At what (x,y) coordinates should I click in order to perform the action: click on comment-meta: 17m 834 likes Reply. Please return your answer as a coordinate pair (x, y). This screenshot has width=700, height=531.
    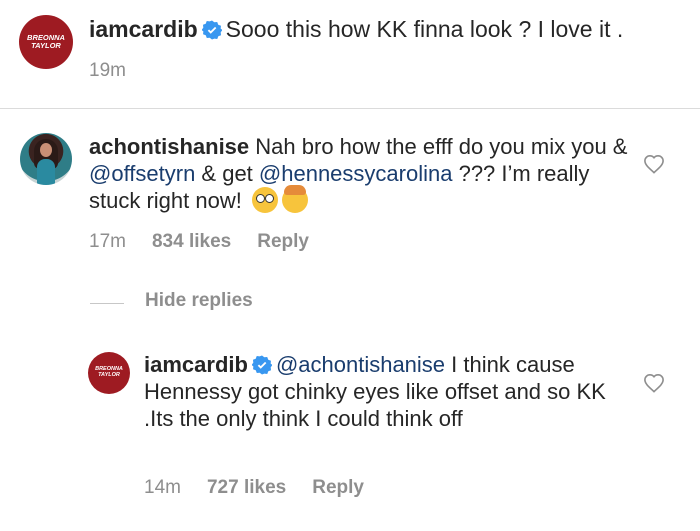
    Looking at the image, I should click on (212, 242).